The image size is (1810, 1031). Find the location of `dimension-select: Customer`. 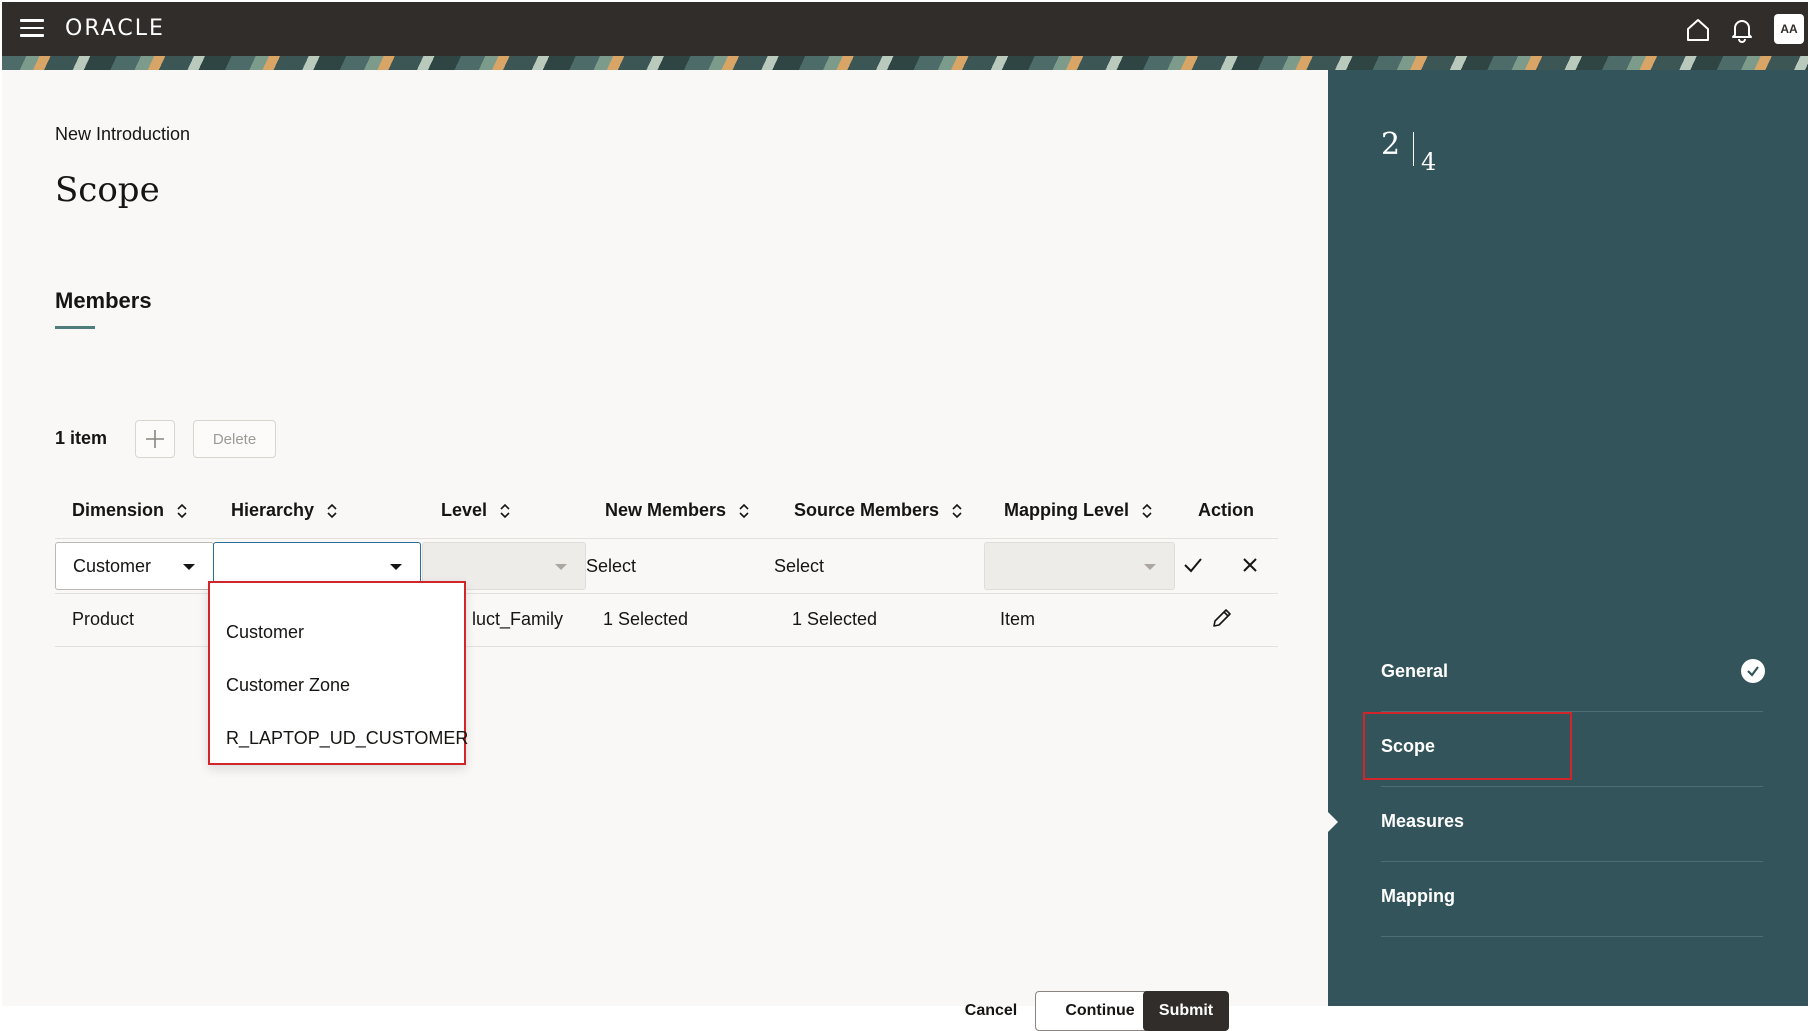

dimension-select: Customer is located at coordinates (134, 566).